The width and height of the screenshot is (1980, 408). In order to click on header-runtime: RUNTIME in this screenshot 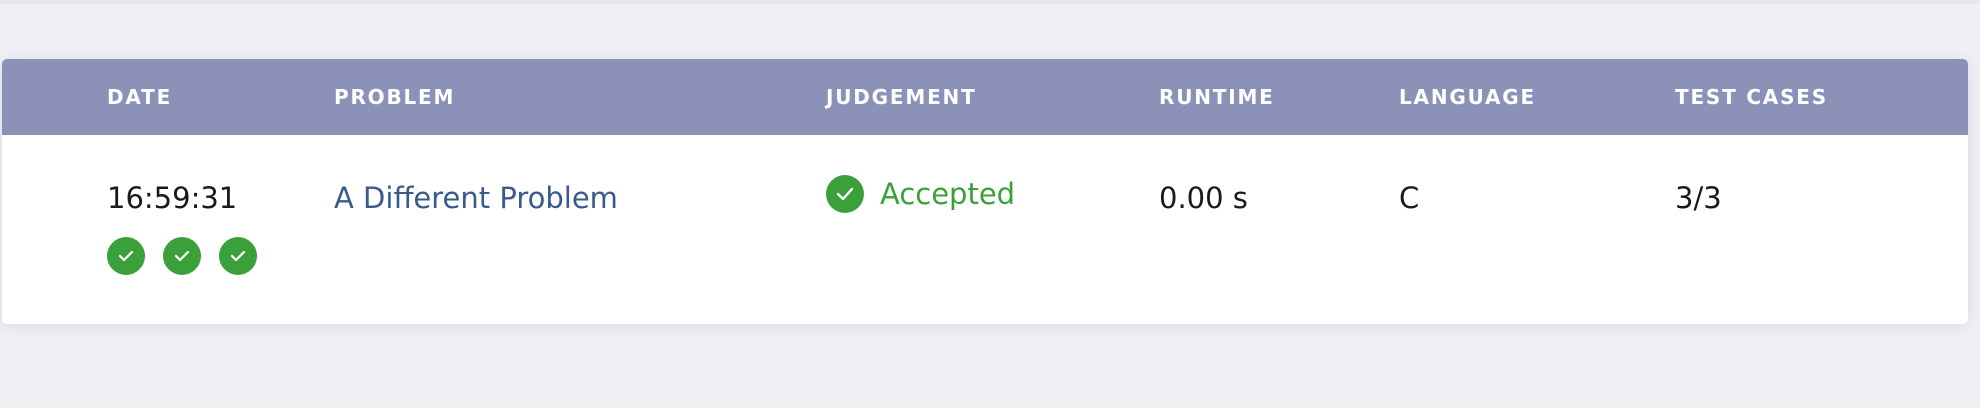, I will do `click(1217, 97)`.